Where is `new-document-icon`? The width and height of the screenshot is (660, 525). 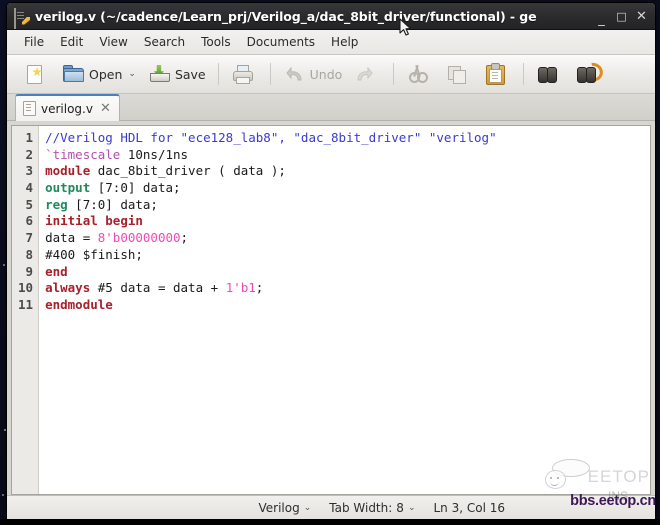
new-document-icon is located at coordinates (34, 74).